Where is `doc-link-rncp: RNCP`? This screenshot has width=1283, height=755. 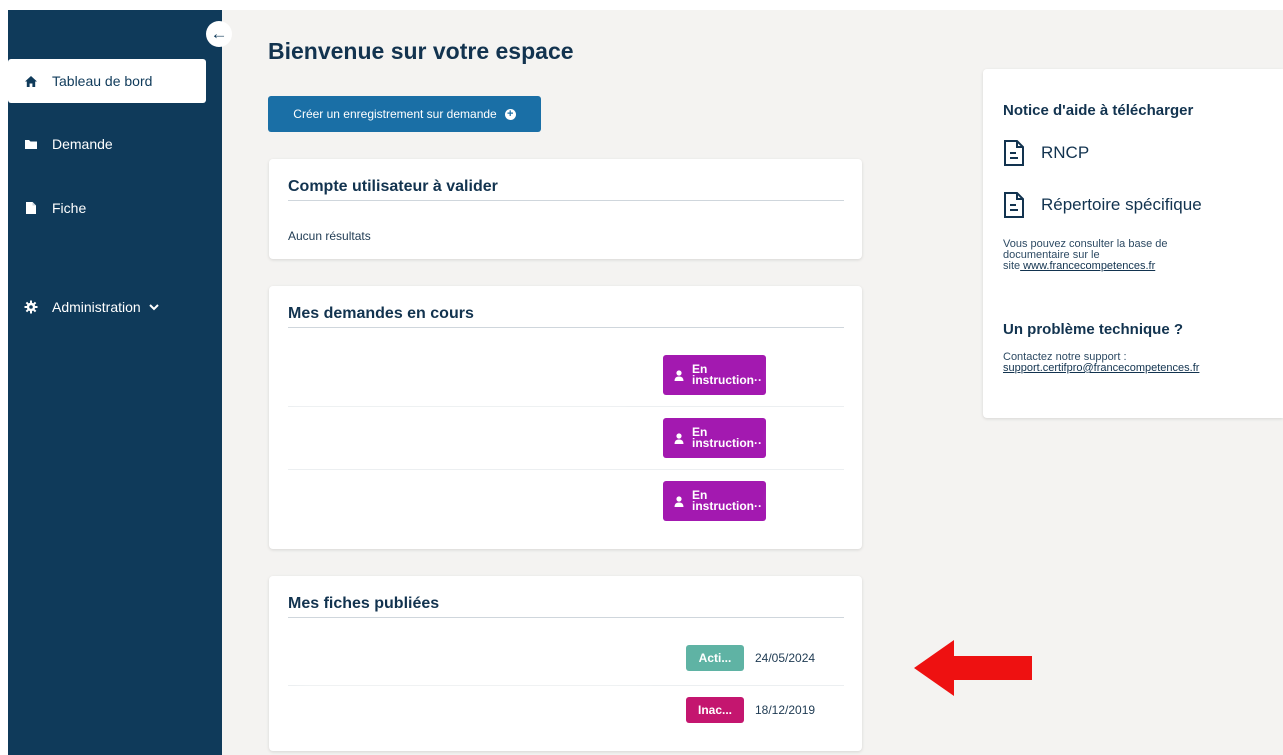 doc-link-rncp: RNCP is located at coordinates (1046, 153).